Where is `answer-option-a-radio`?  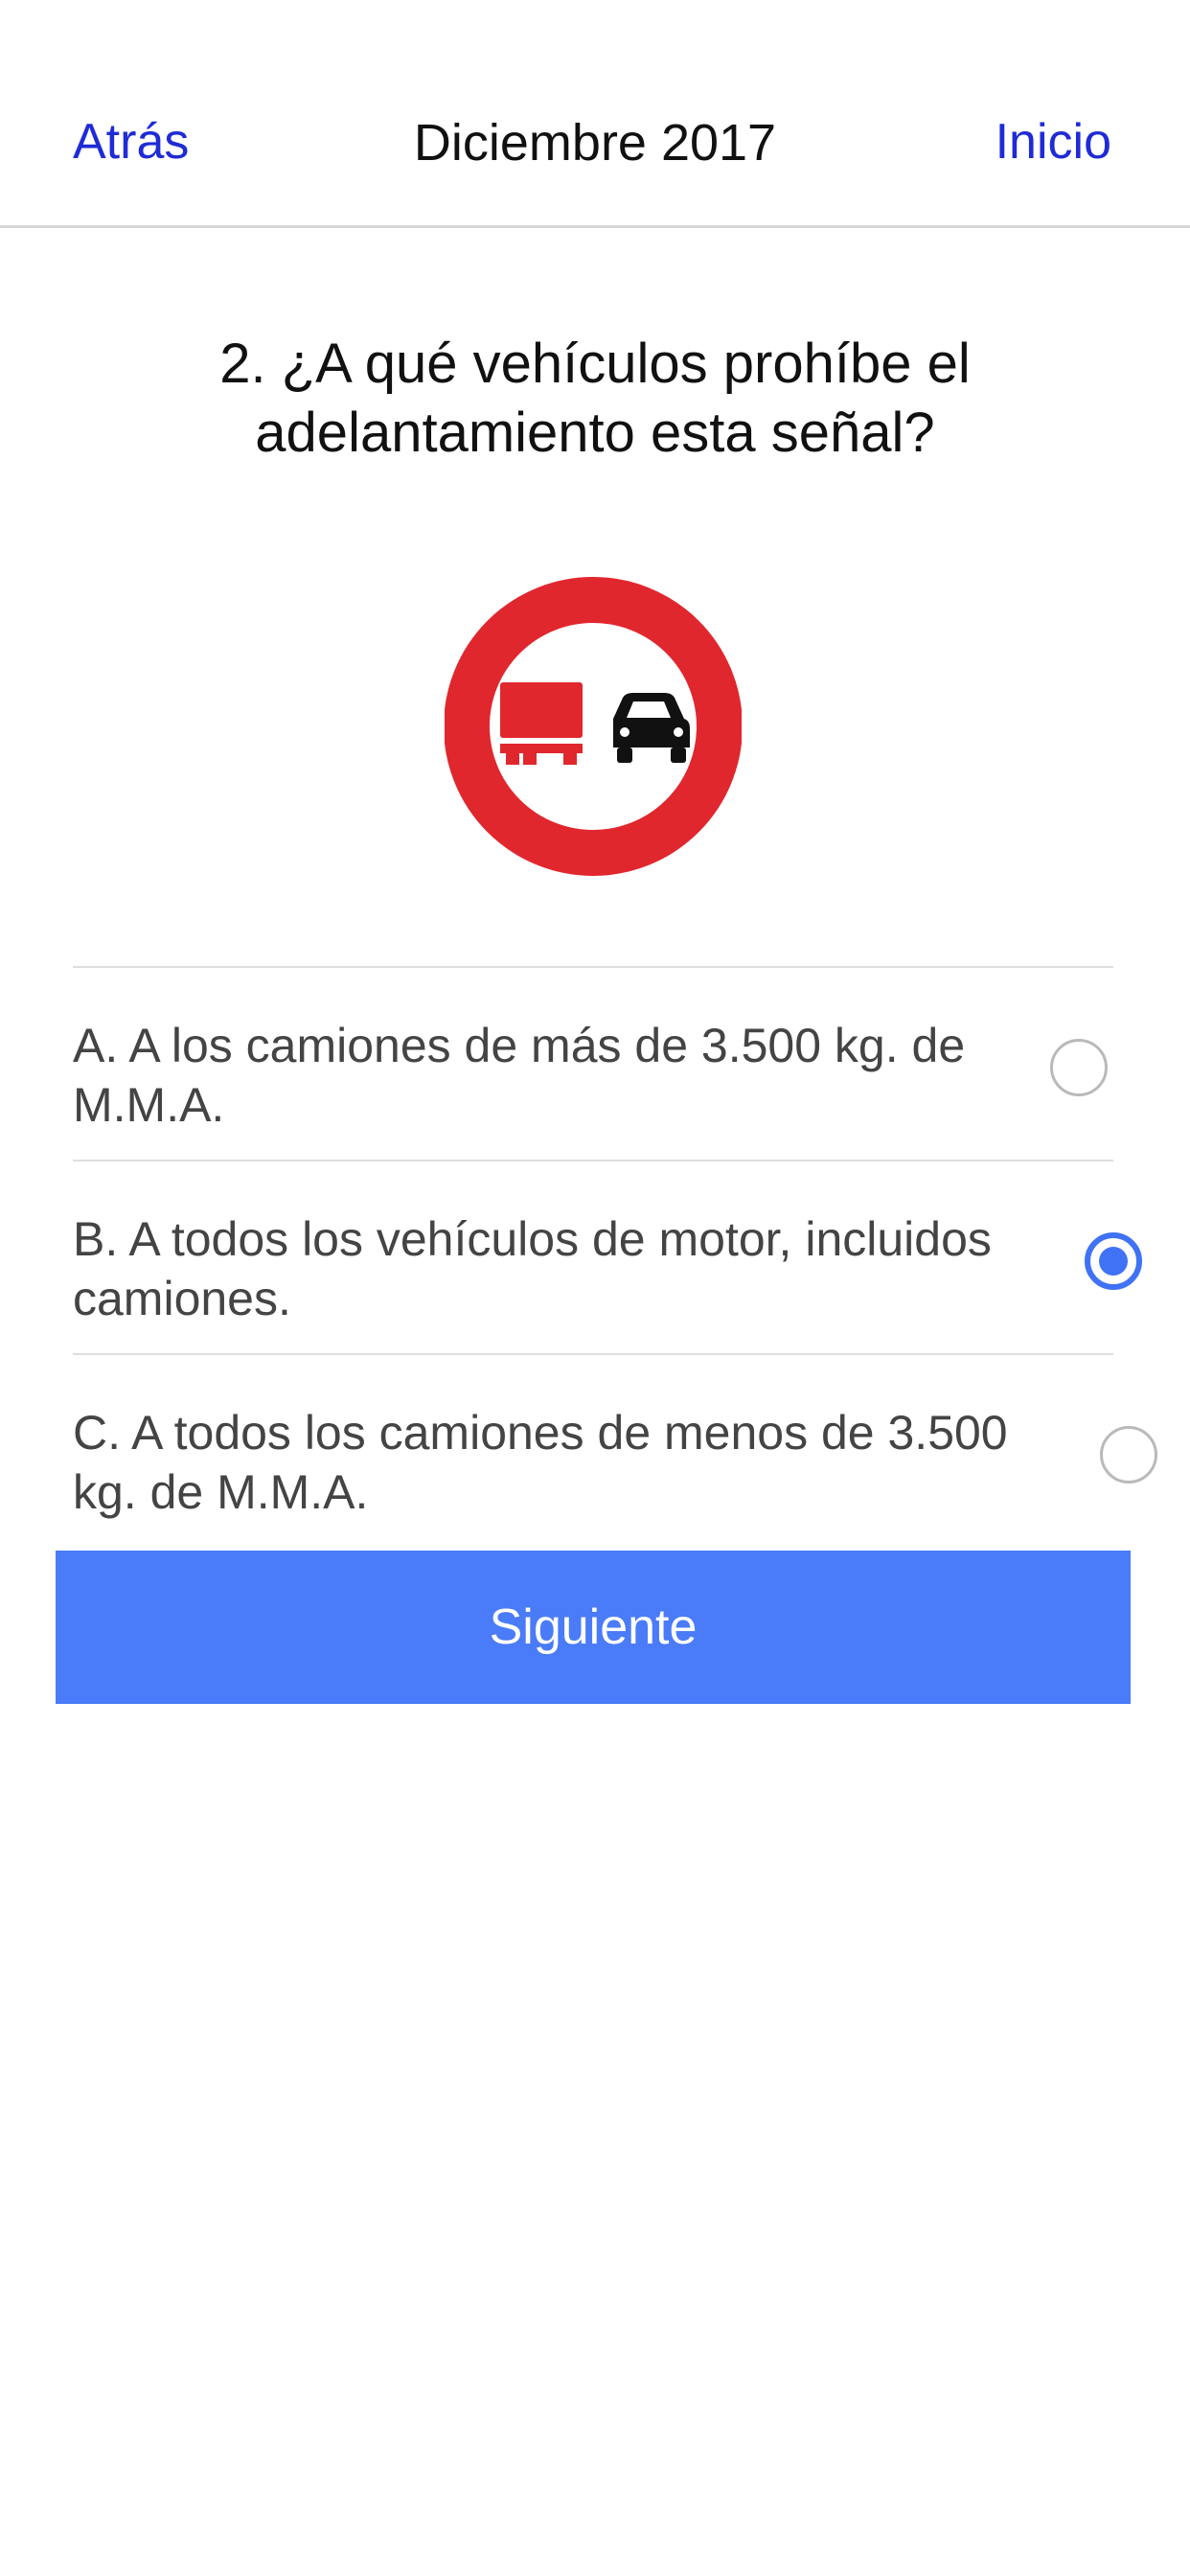 answer-option-a-radio is located at coordinates (1079, 1067).